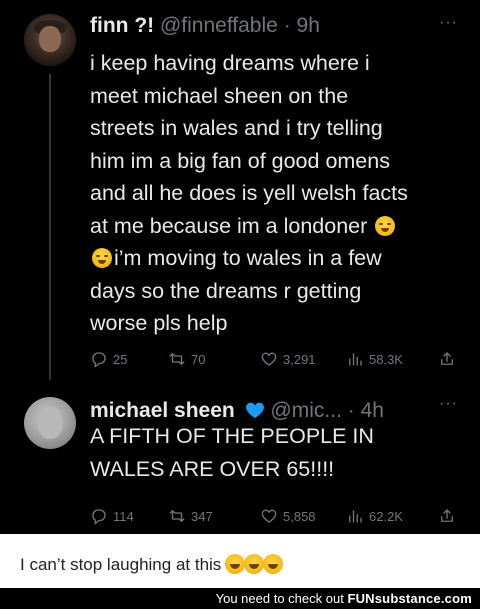  Describe the element at coordinates (198, 359) in the screenshot. I see `retweet-count: 70` at that location.